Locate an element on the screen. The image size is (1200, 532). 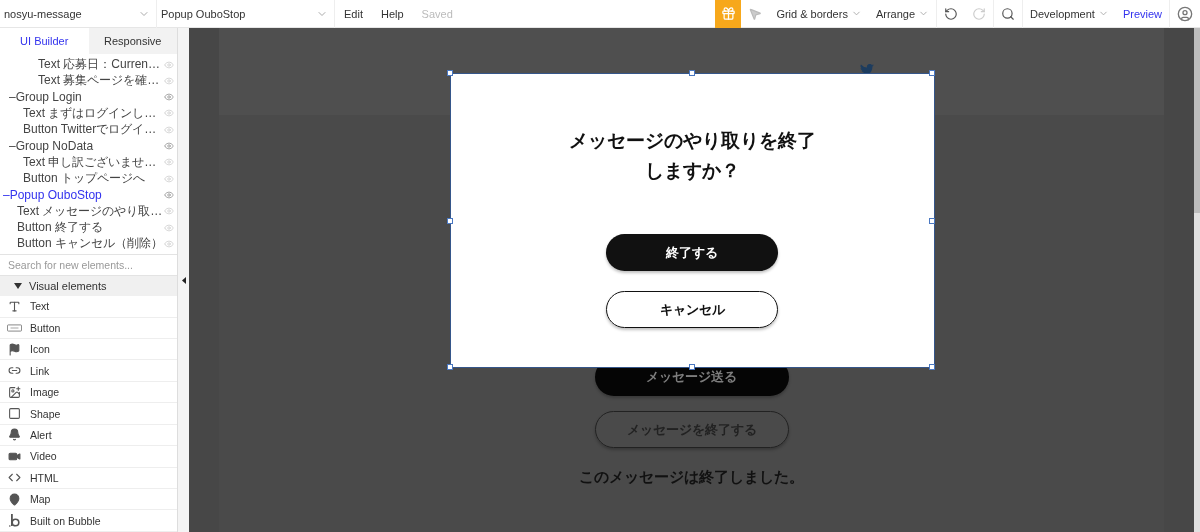
cursor-icon is located at coordinates (755, 13).